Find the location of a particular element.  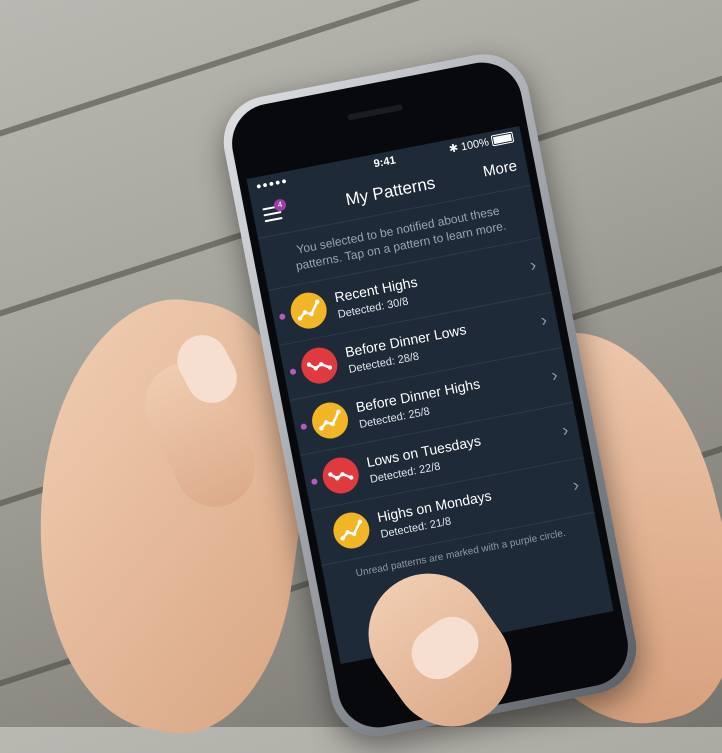

bluetooth-icon: ✱ is located at coordinates (454, 149).